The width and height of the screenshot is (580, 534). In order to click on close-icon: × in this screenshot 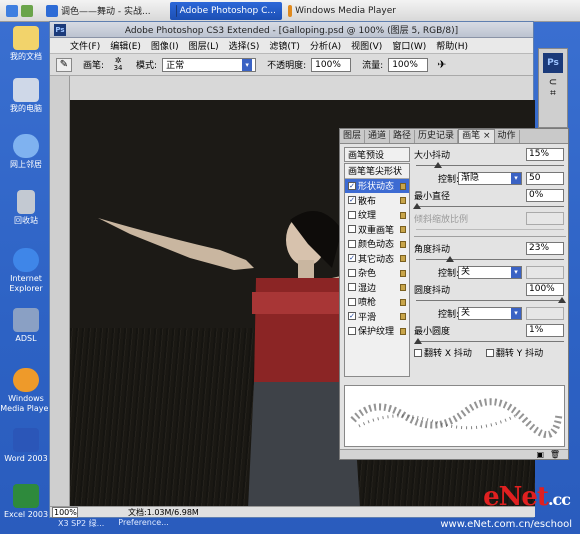, I will do `click(487, 136)`.